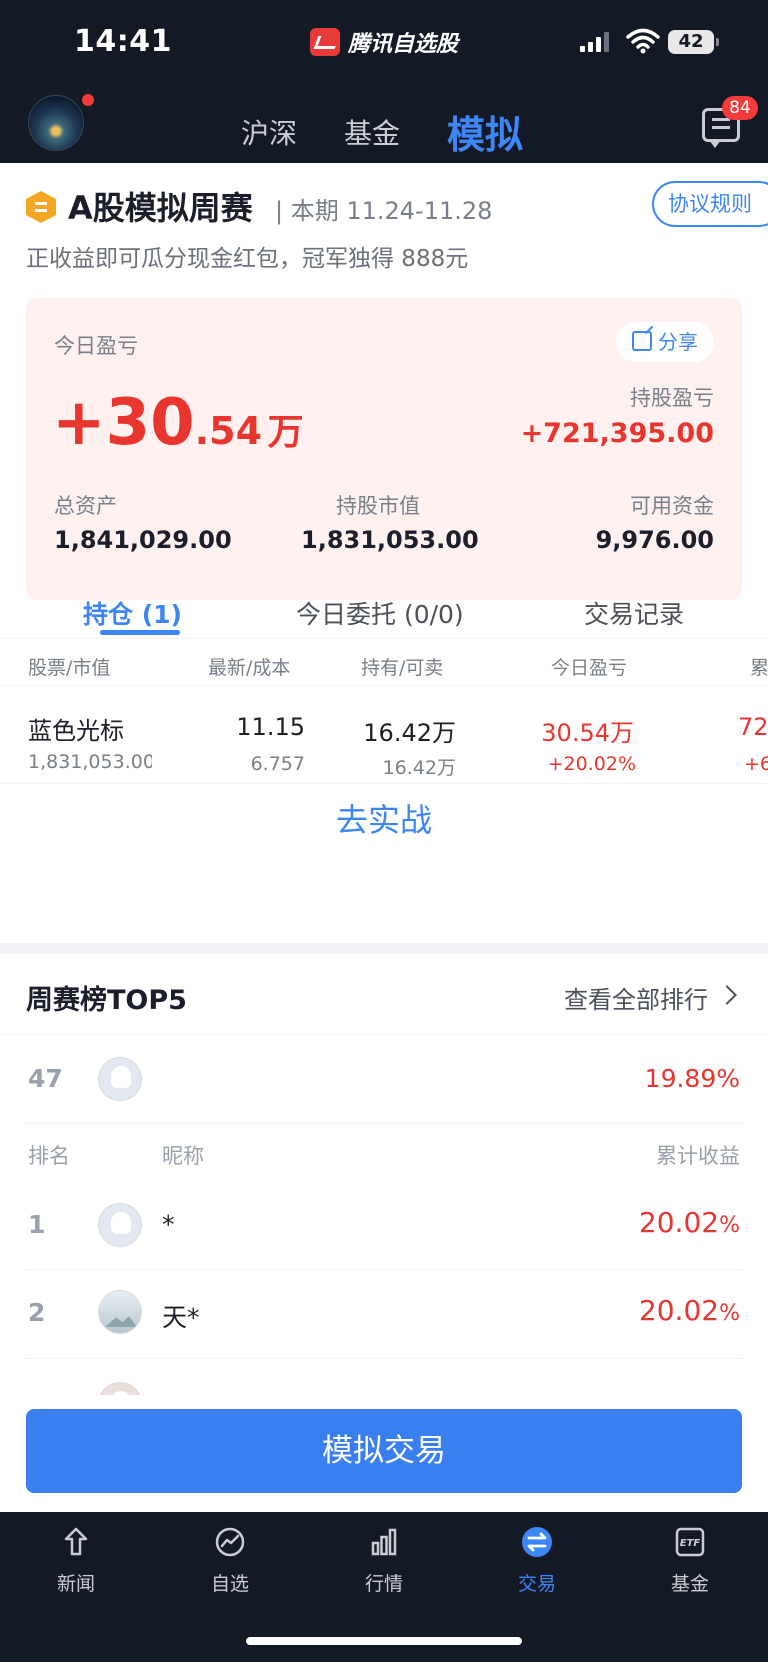 The image size is (768, 1662). Describe the element at coordinates (384, 818) in the screenshot. I see `go-real-trading-link: 去实战` at that location.